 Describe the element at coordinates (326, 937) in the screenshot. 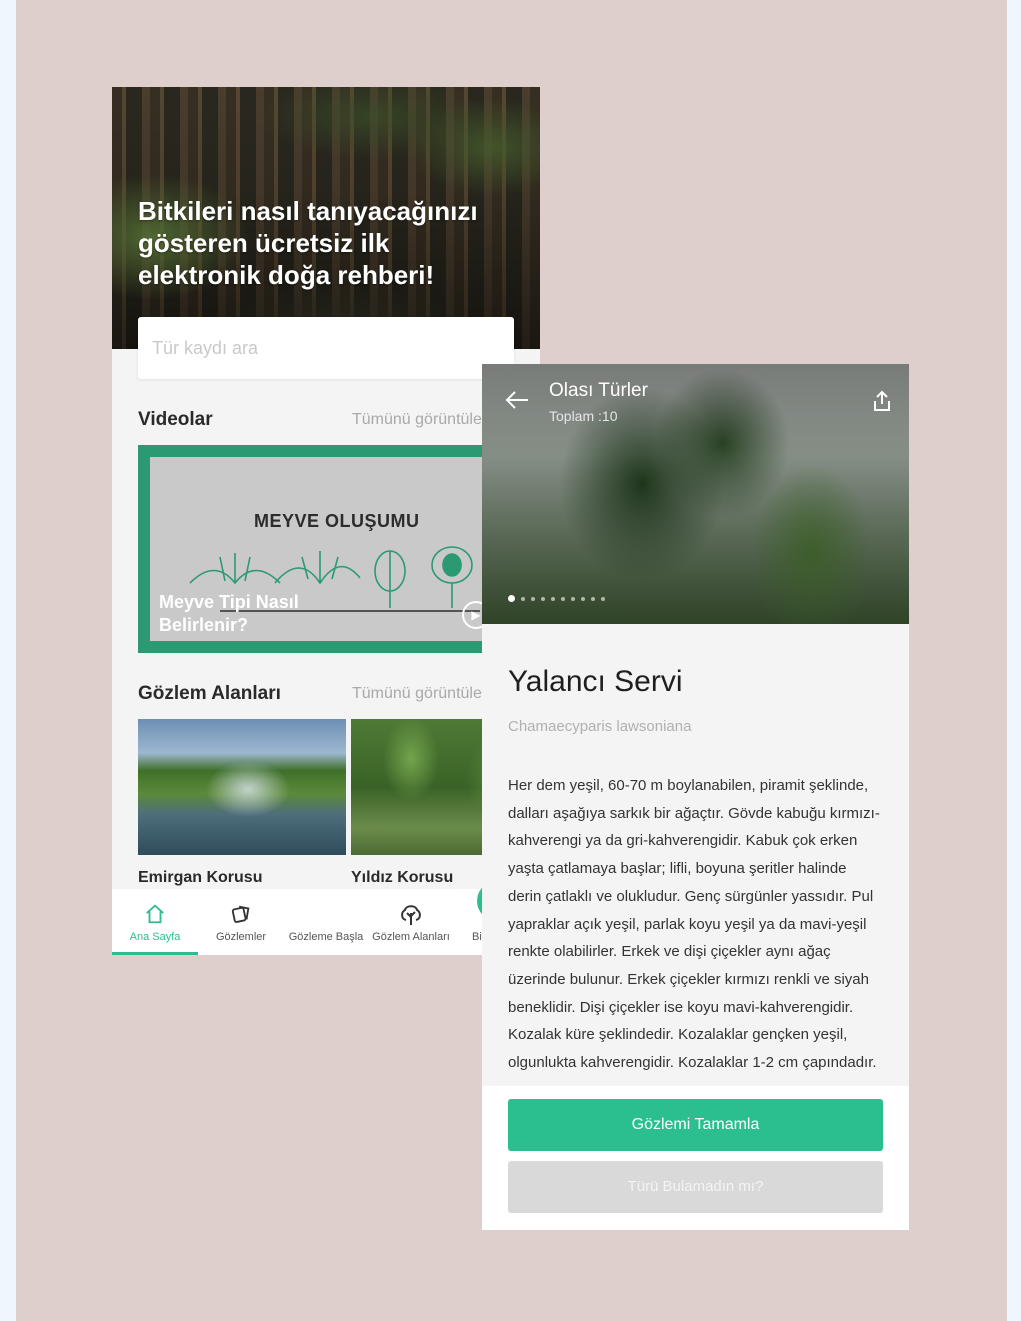

I see `tab-label: Gözleme Başla` at that location.